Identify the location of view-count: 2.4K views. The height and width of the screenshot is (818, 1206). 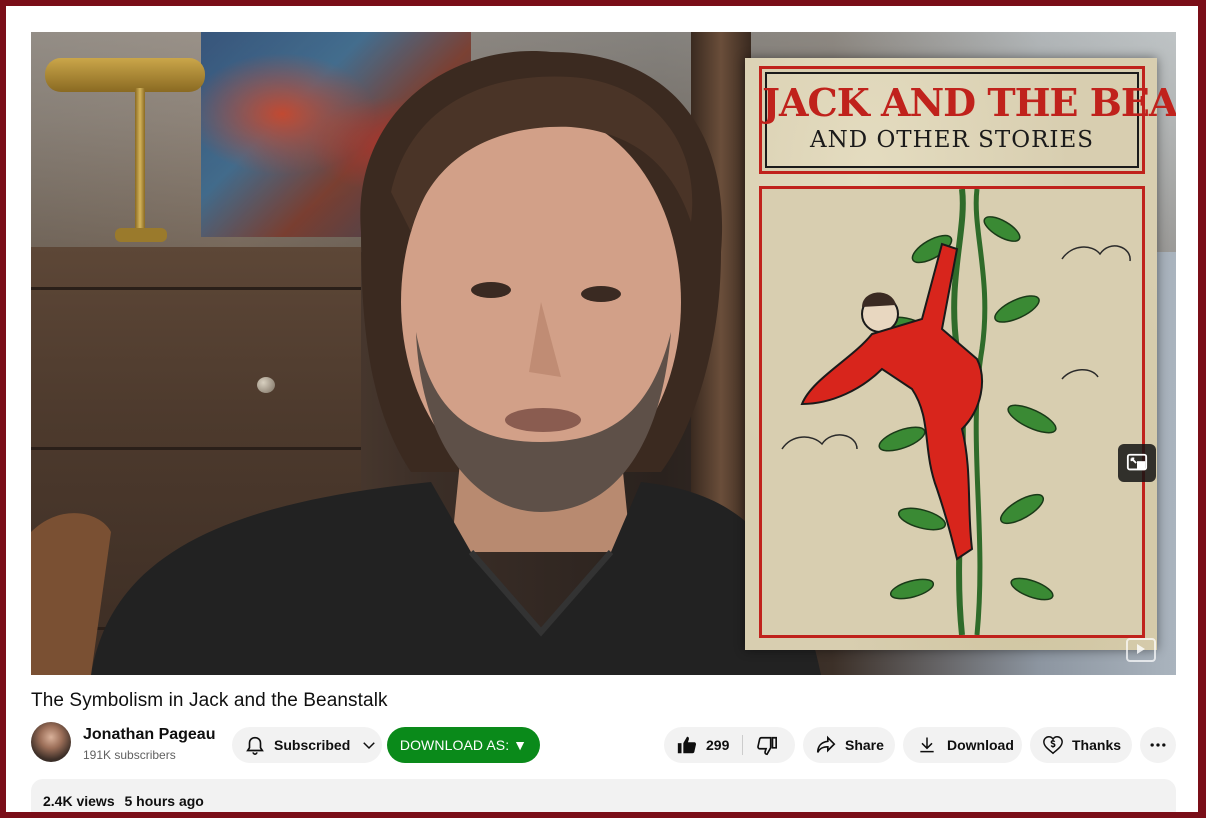
(79, 801).